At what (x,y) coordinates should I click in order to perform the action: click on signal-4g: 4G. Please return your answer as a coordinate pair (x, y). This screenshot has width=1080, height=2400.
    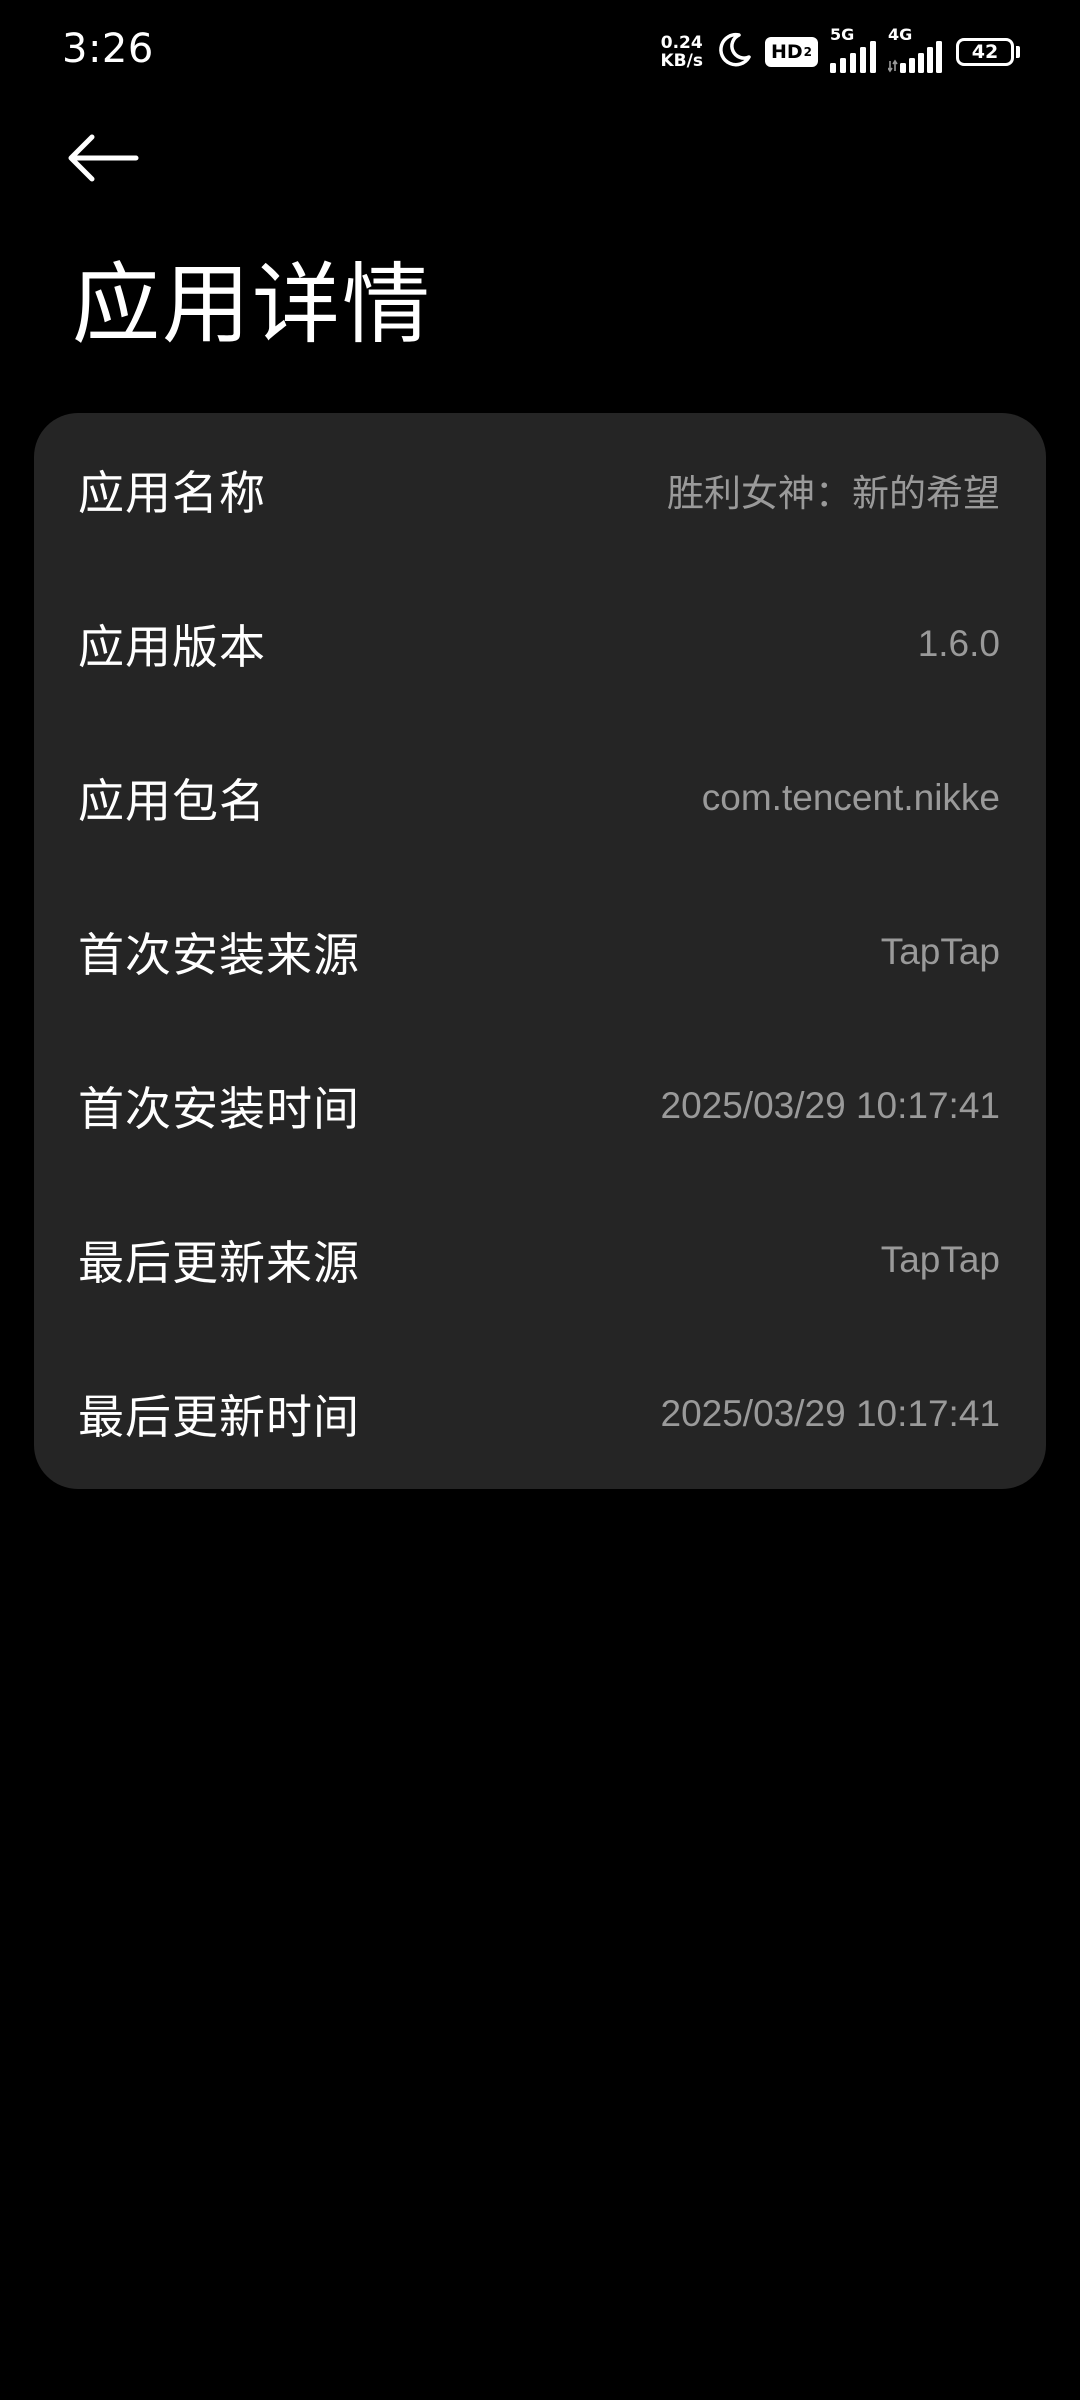
    Looking at the image, I should click on (915, 51).